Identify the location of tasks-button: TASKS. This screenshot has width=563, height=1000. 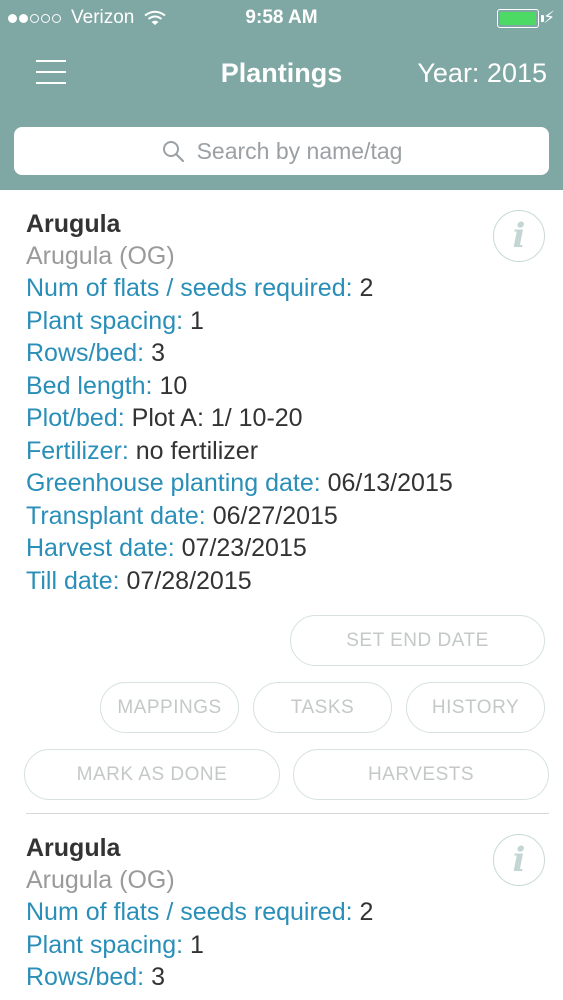
(322, 707).